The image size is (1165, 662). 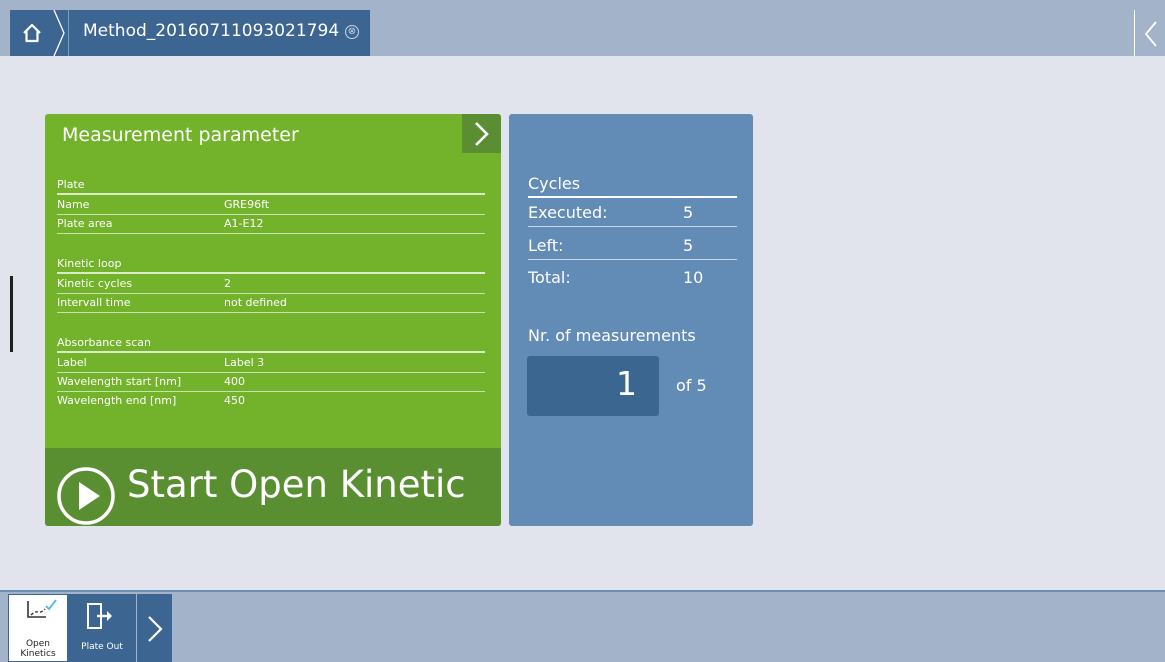 I want to click on param-row-kinetic-cycles: Kinetic cycles 2, so click(x=271, y=284).